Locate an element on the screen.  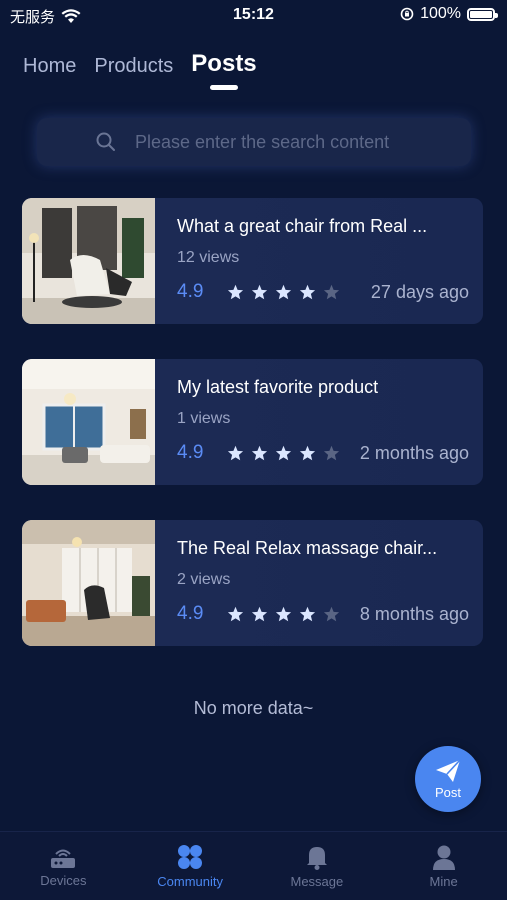
post-date: 8 months ago is located at coordinates (414, 613).